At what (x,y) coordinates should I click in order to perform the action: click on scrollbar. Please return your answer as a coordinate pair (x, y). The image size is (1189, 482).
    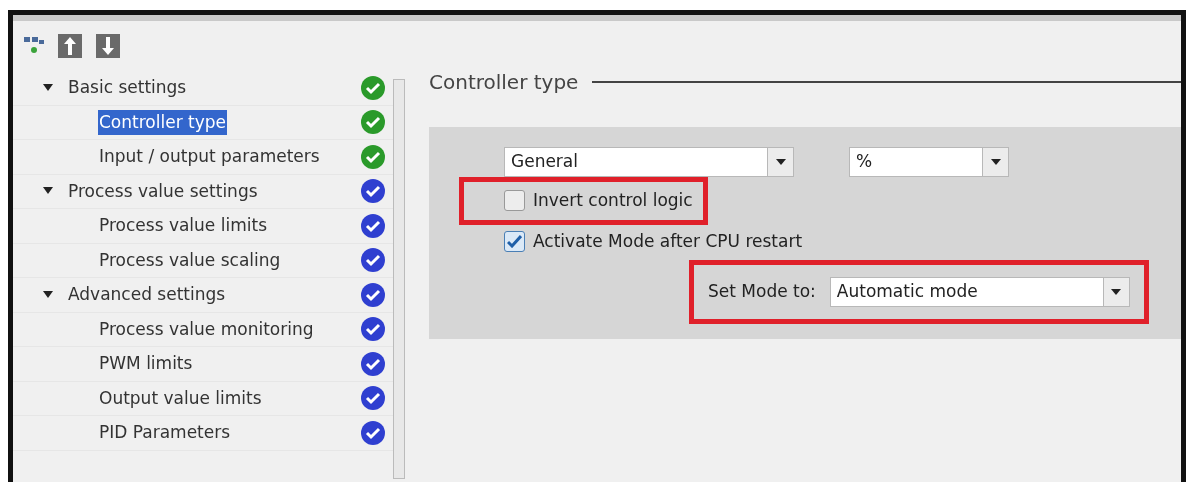
    Looking at the image, I should click on (399, 279).